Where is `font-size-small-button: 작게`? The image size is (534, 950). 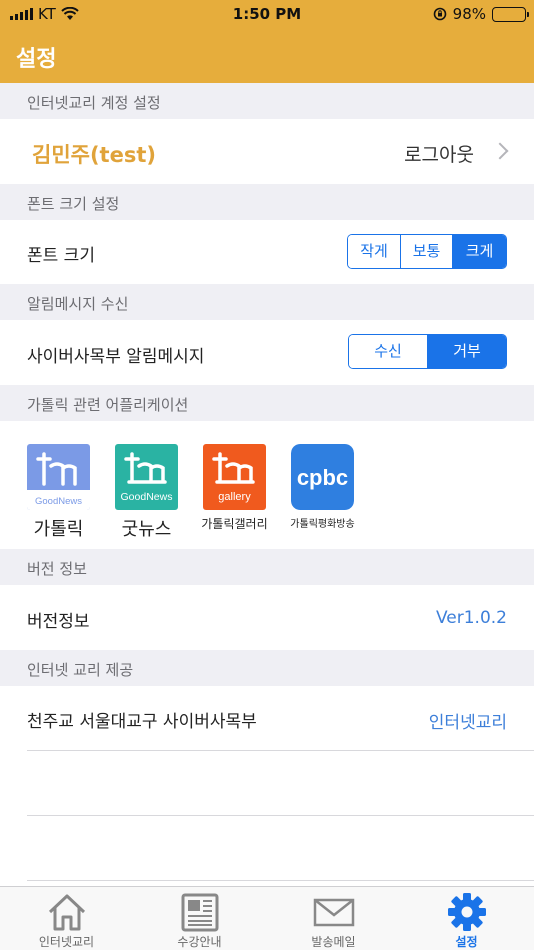
font-size-small-button: 작게 is located at coordinates (374, 251).